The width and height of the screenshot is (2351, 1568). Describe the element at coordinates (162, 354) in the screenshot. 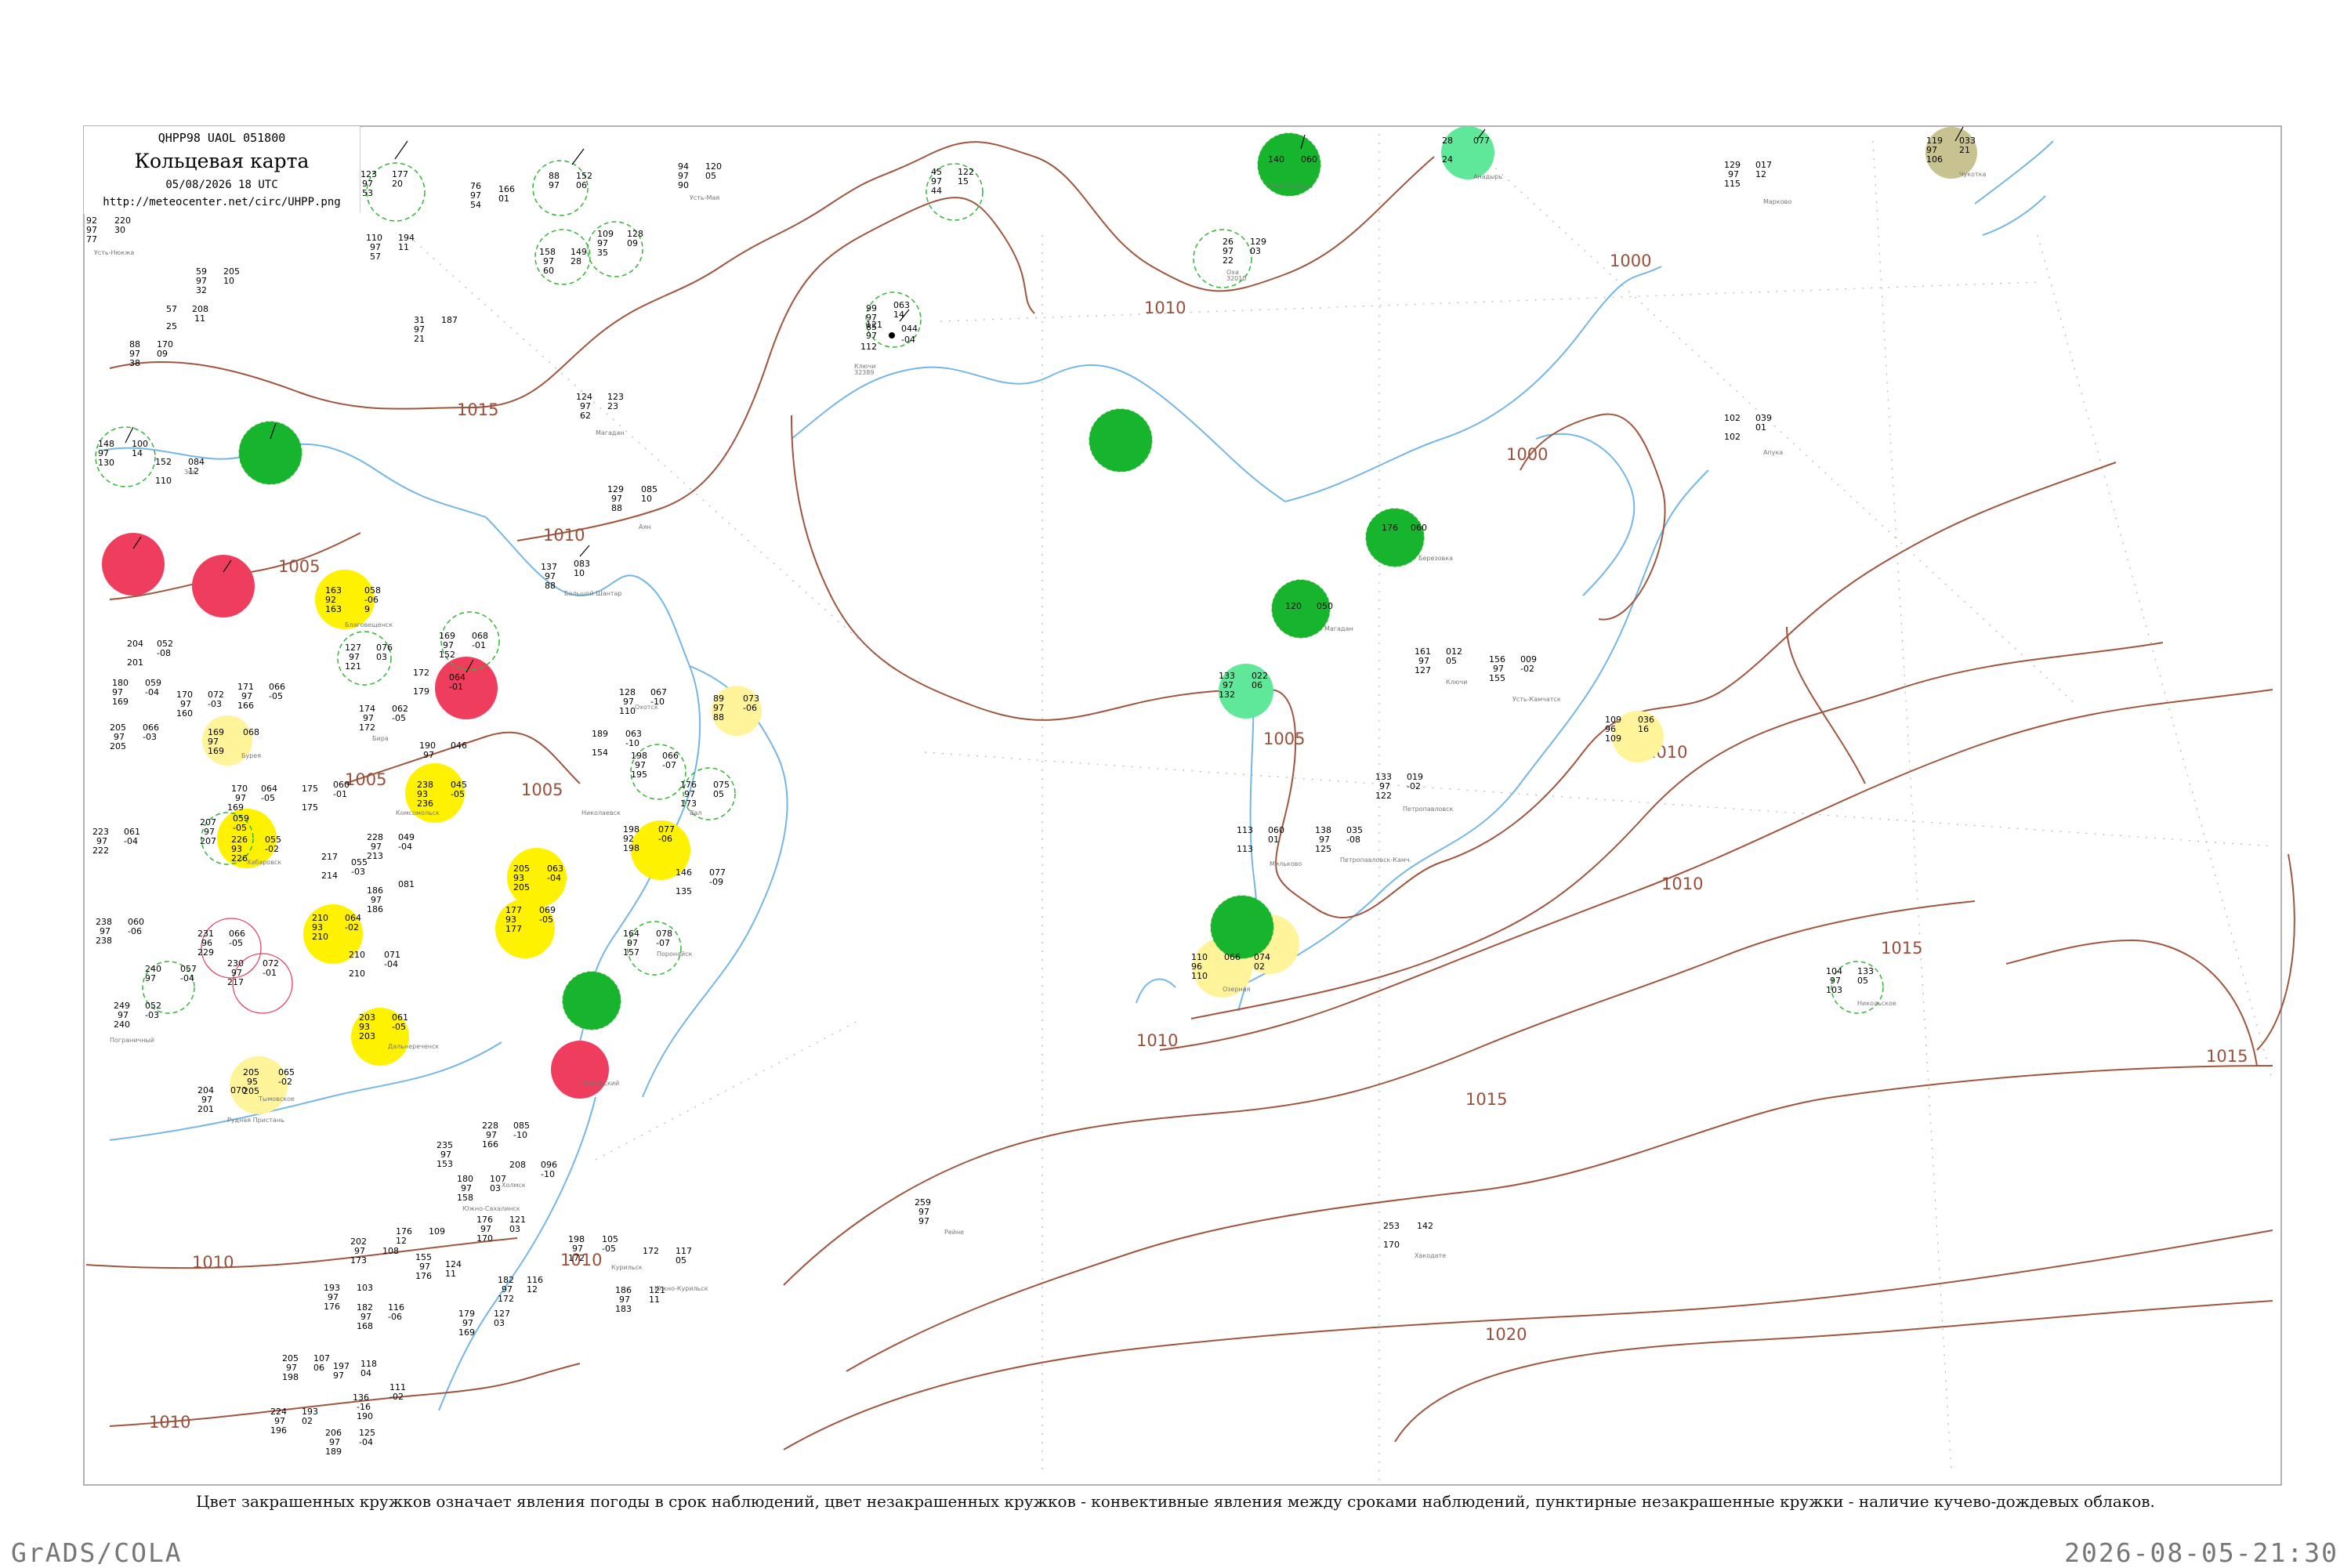

I see `svg-text: 09` at that location.